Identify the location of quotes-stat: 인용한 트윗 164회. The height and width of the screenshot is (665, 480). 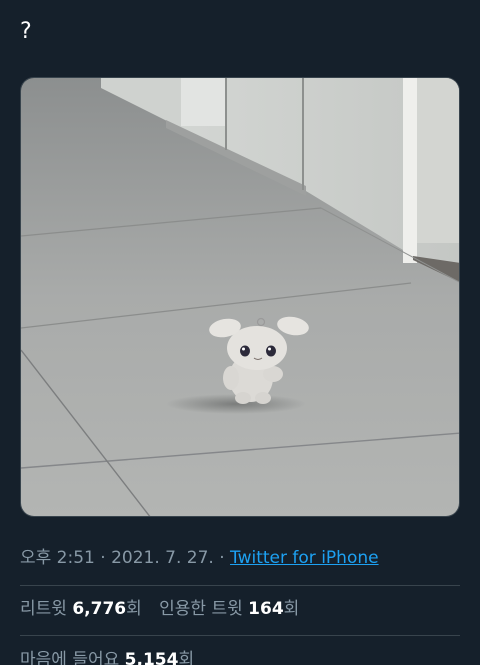
(229, 609).